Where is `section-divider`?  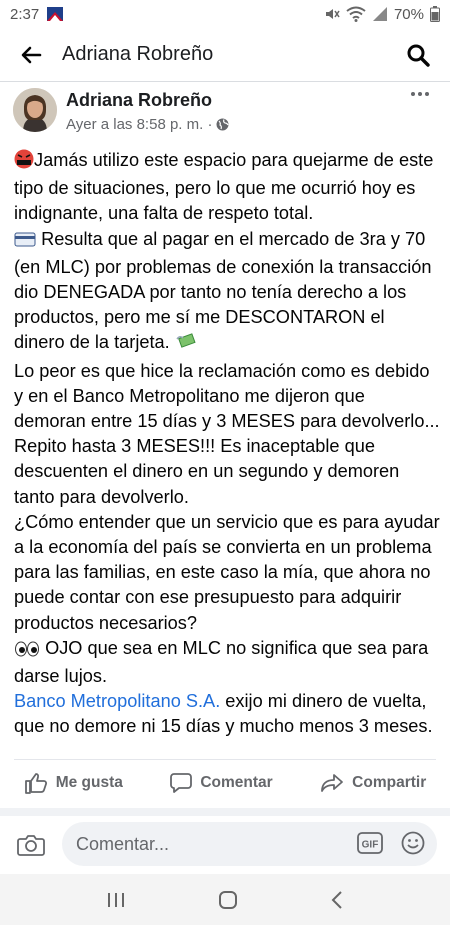
section-divider is located at coordinates (225, 812).